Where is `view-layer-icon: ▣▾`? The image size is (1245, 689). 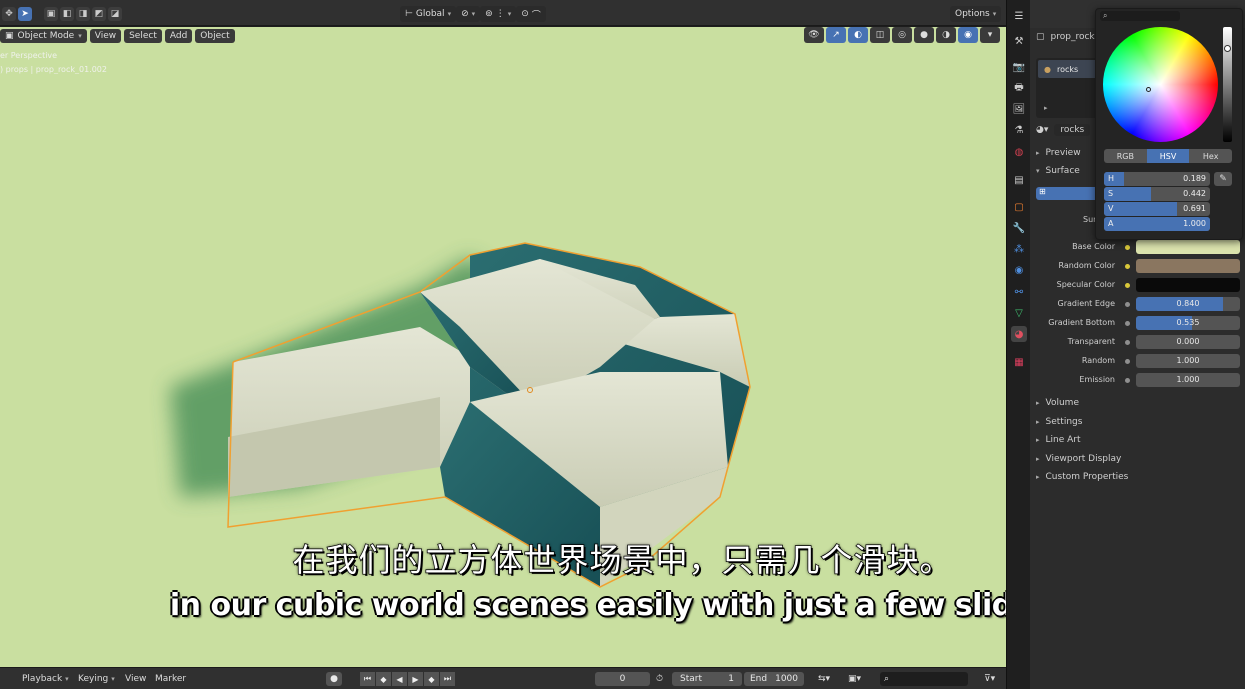
view-layer-icon: ▣▾ is located at coordinates (854, 679).